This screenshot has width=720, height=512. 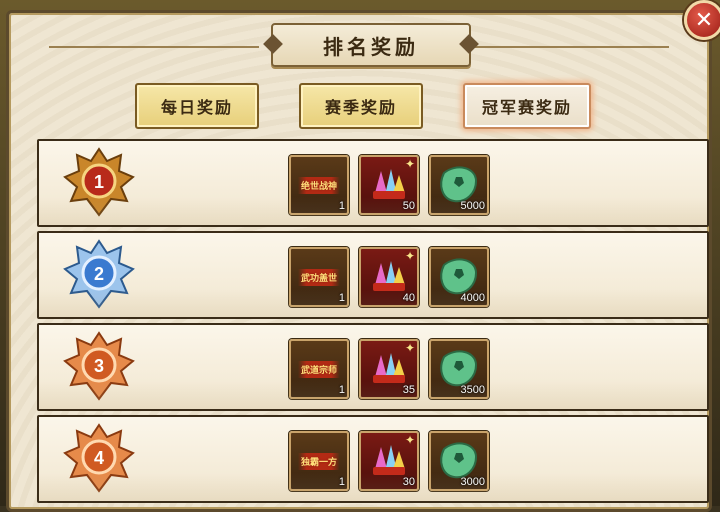 What do you see at coordinates (408, 206) in the screenshot?
I see `item-count: 50` at bounding box center [408, 206].